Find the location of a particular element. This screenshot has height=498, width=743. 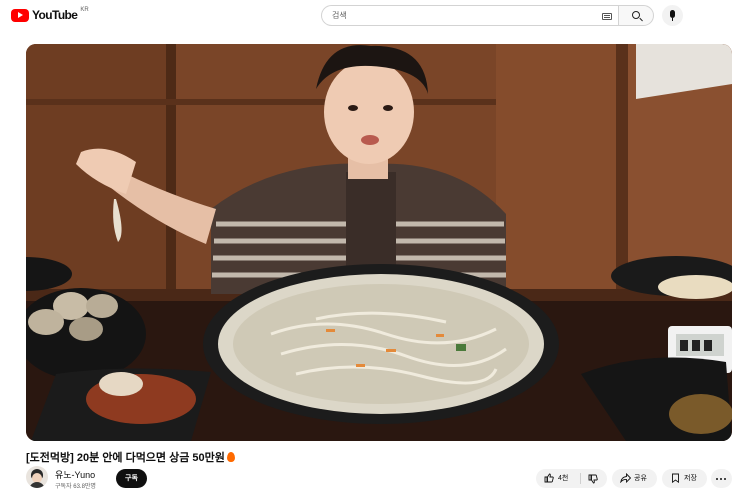

channel-avatar is located at coordinates (37, 477).